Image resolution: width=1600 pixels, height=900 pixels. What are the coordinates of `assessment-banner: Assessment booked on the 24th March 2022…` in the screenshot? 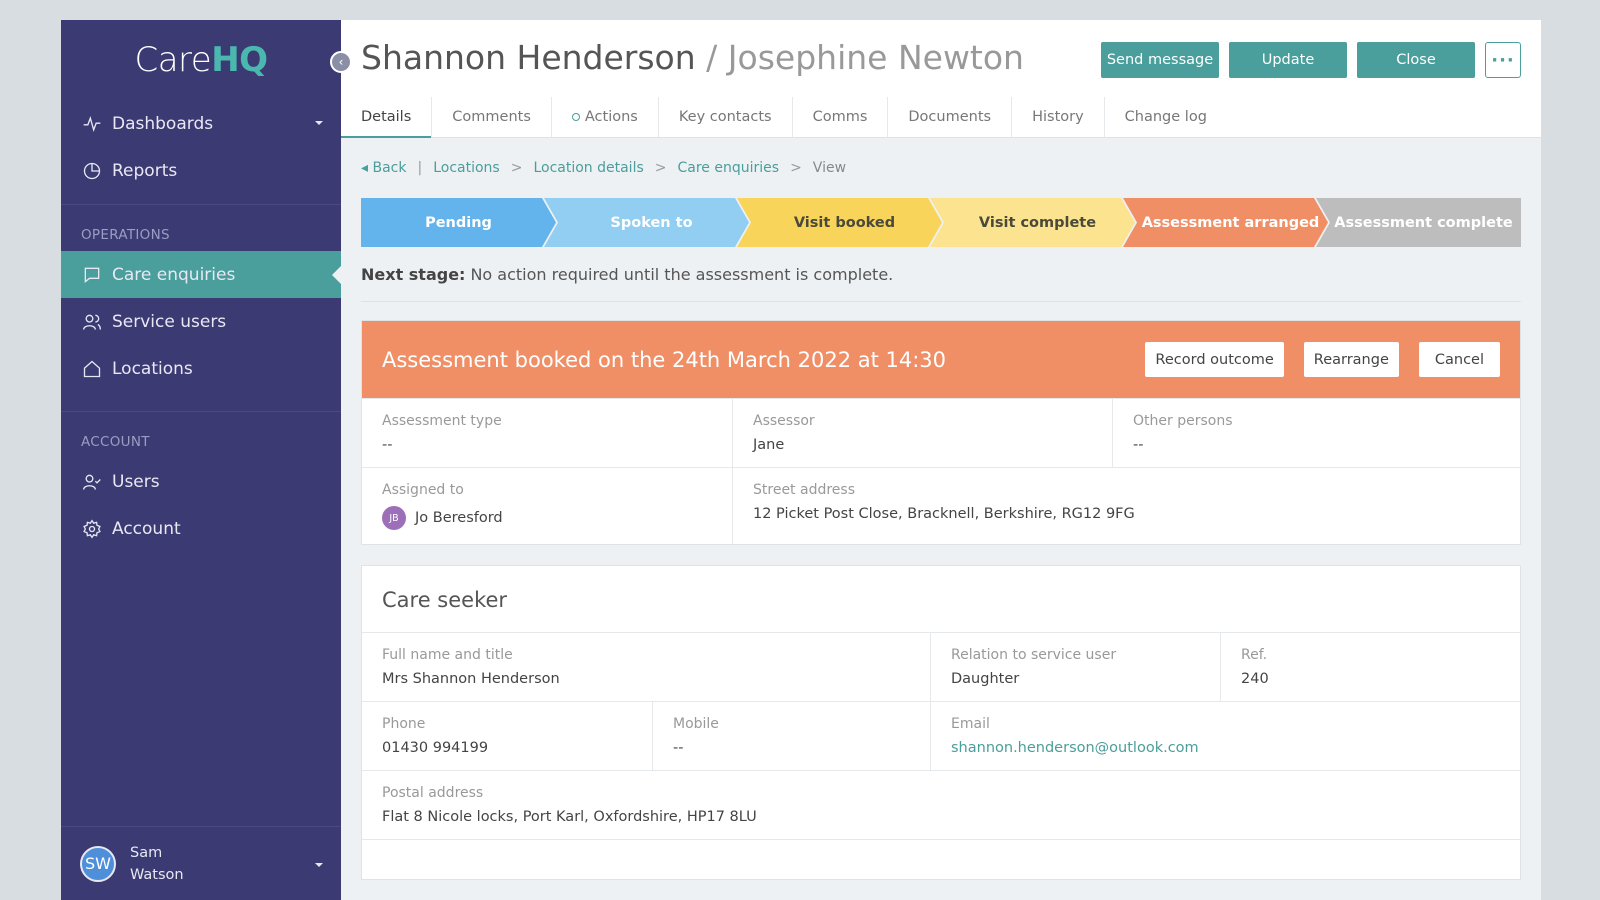 It's located at (941, 359).